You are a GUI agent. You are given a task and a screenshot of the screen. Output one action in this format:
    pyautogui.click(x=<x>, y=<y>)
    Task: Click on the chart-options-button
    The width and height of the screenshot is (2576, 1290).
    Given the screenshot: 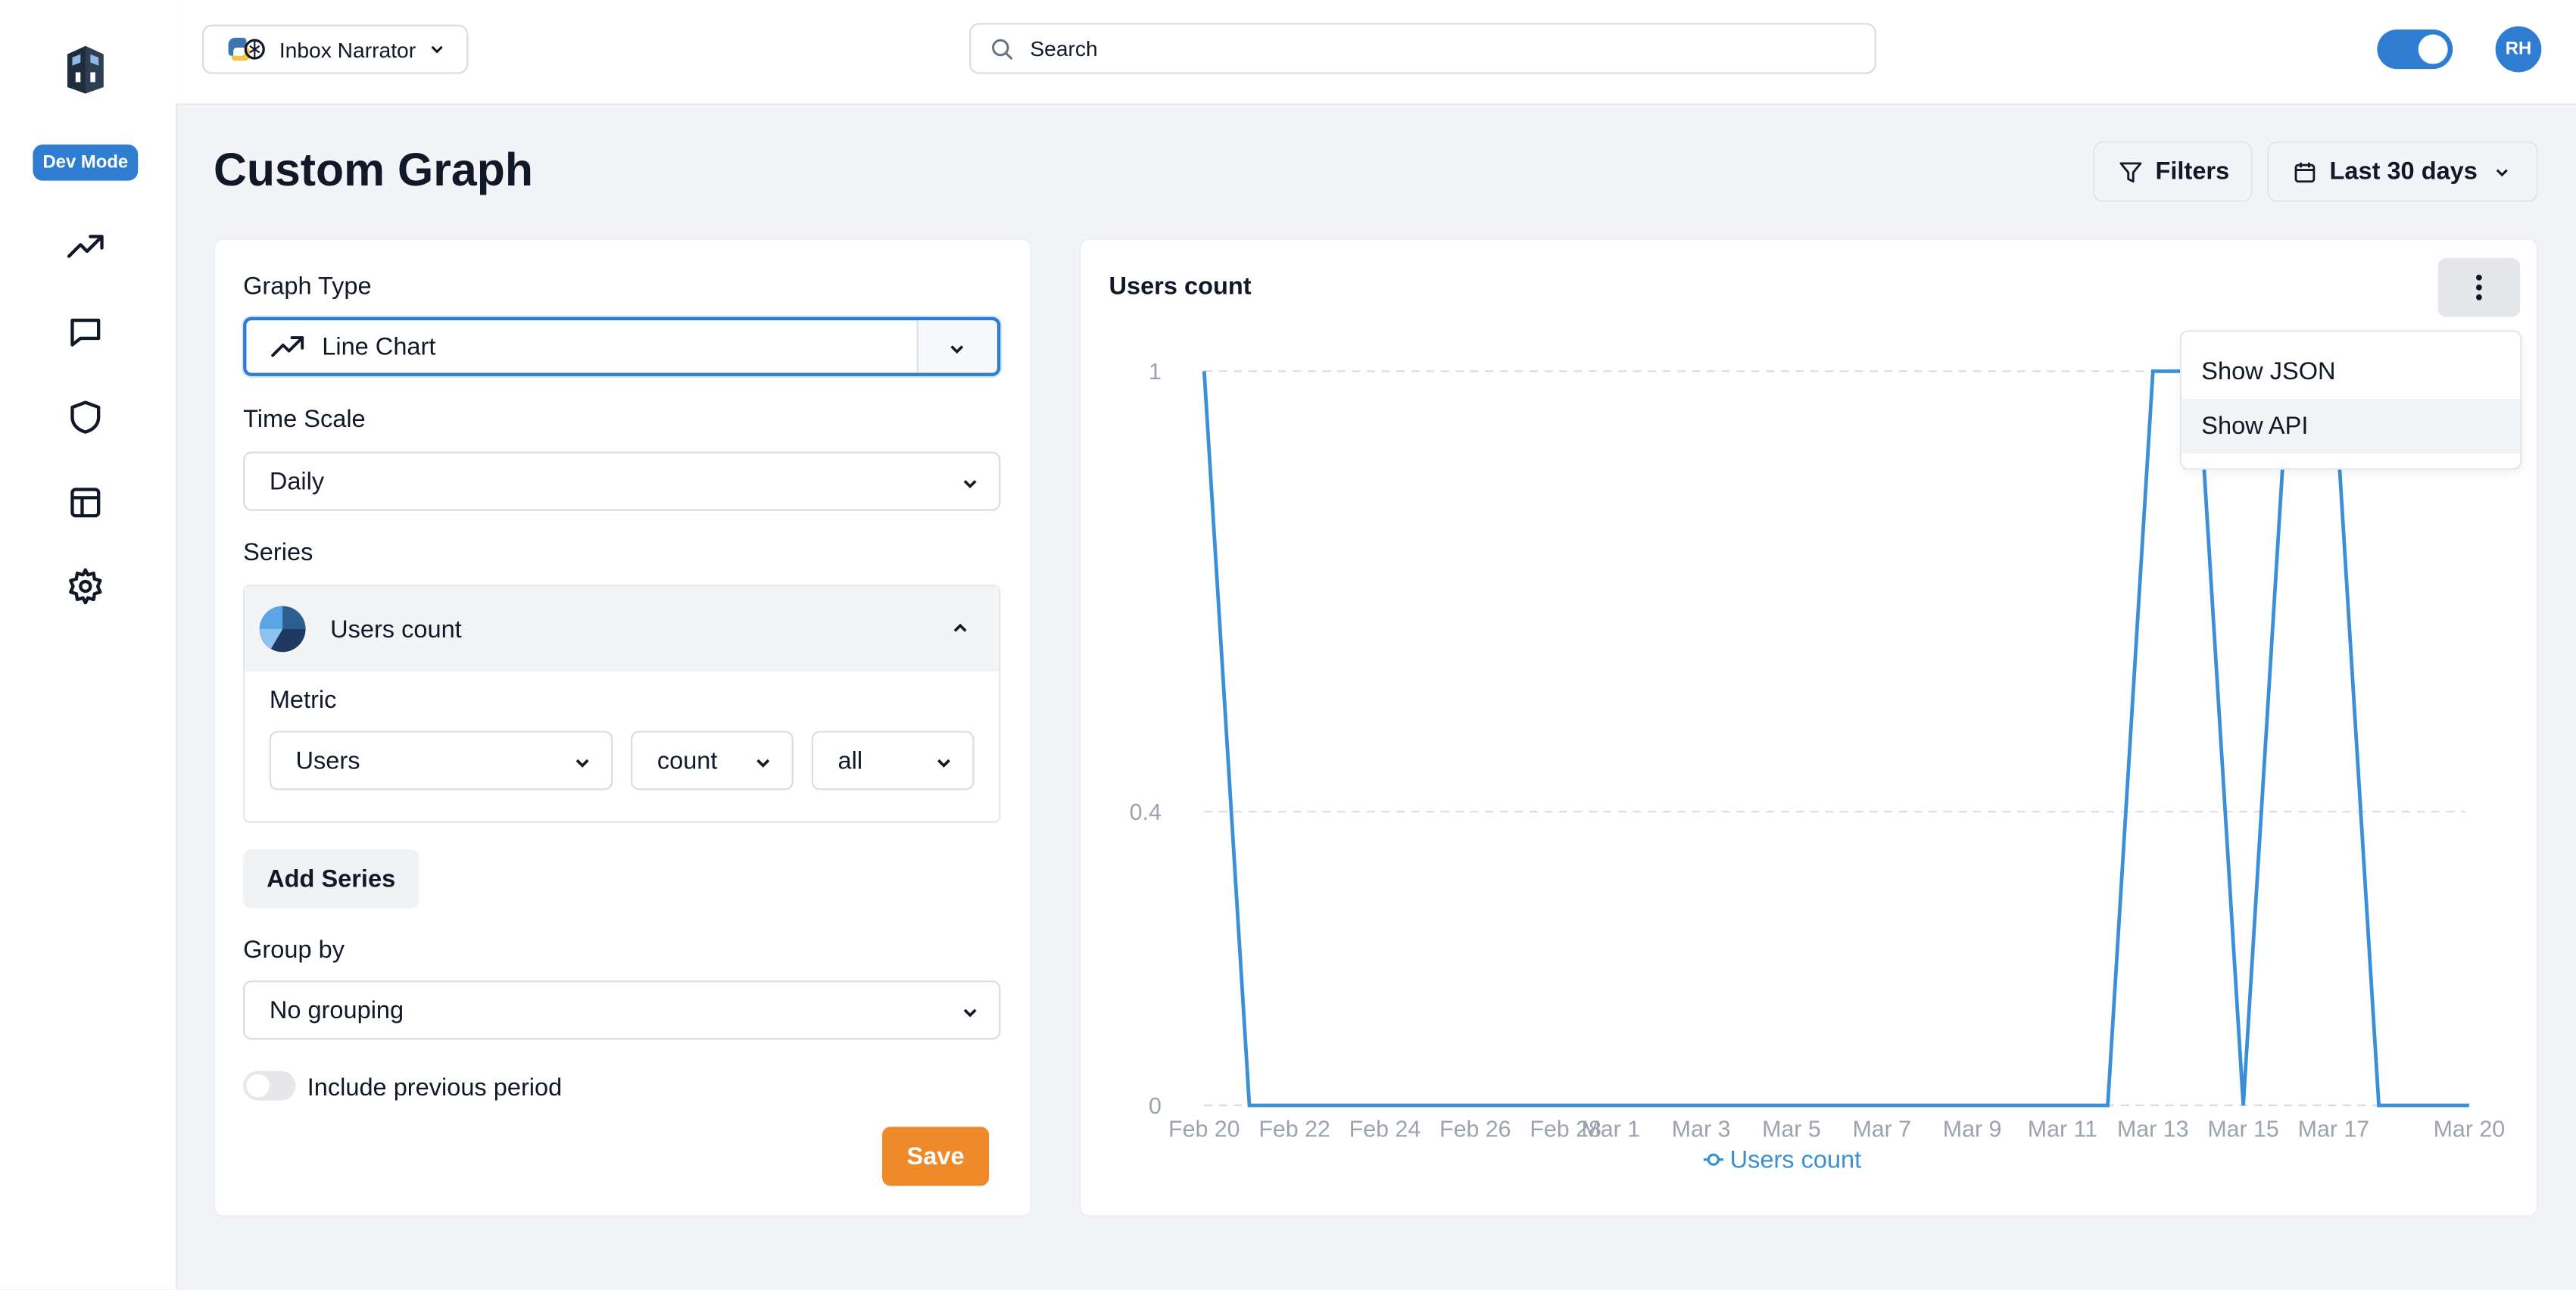 What is the action you would take?
    pyautogui.click(x=2479, y=287)
    